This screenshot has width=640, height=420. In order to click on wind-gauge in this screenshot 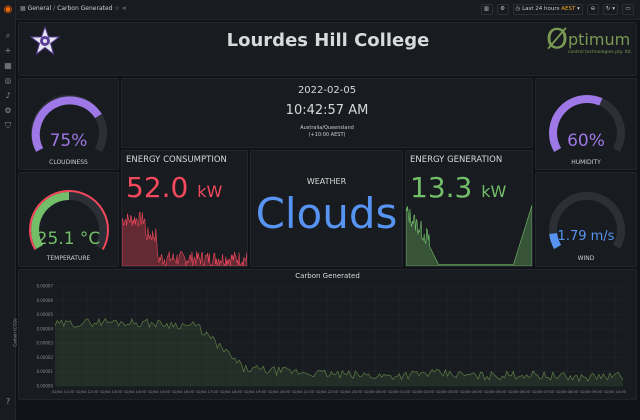, I will do `click(587, 220)`.